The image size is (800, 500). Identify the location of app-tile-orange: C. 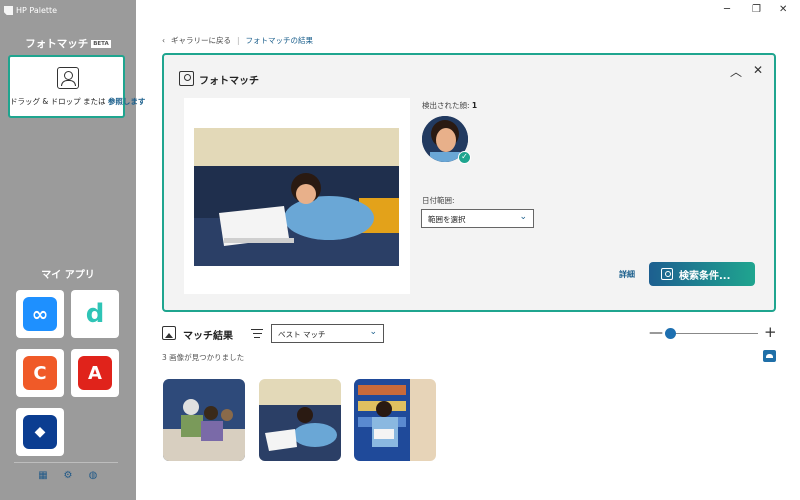
(40, 373).